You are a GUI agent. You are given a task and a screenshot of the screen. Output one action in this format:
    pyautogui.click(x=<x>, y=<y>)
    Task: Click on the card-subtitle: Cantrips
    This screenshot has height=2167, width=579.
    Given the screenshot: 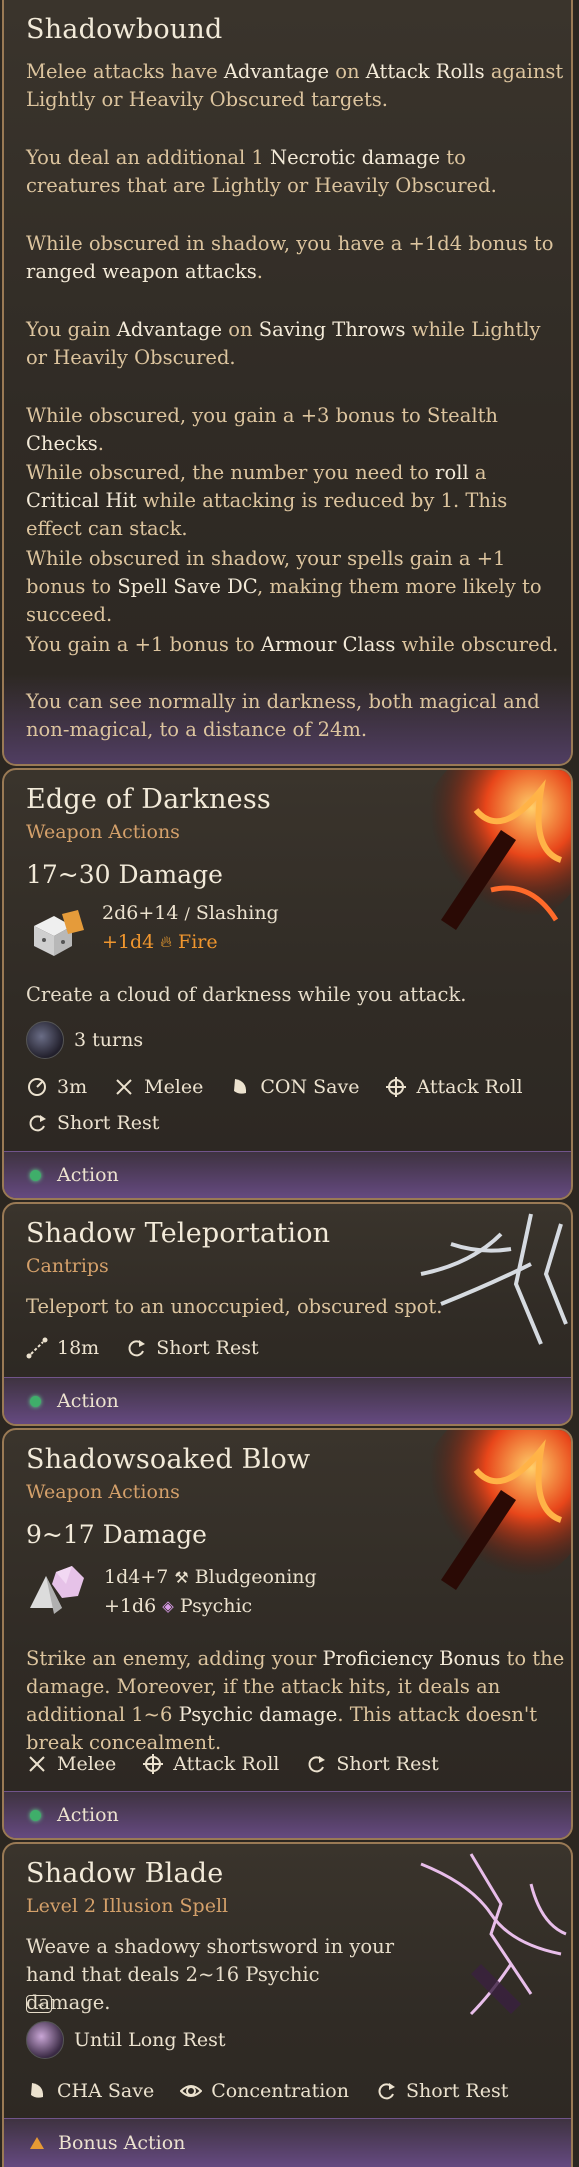 What is the action you would take?
    pyautogui.click(x=67, y=1266)
    